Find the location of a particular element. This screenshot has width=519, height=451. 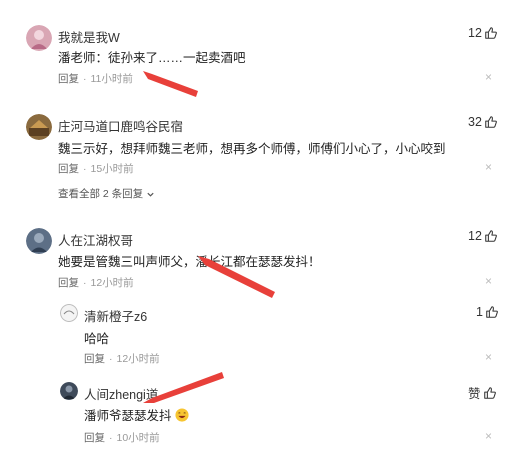

expand-replies-label: 查看全部 2 条回复 is located at coordinates (101, 194).